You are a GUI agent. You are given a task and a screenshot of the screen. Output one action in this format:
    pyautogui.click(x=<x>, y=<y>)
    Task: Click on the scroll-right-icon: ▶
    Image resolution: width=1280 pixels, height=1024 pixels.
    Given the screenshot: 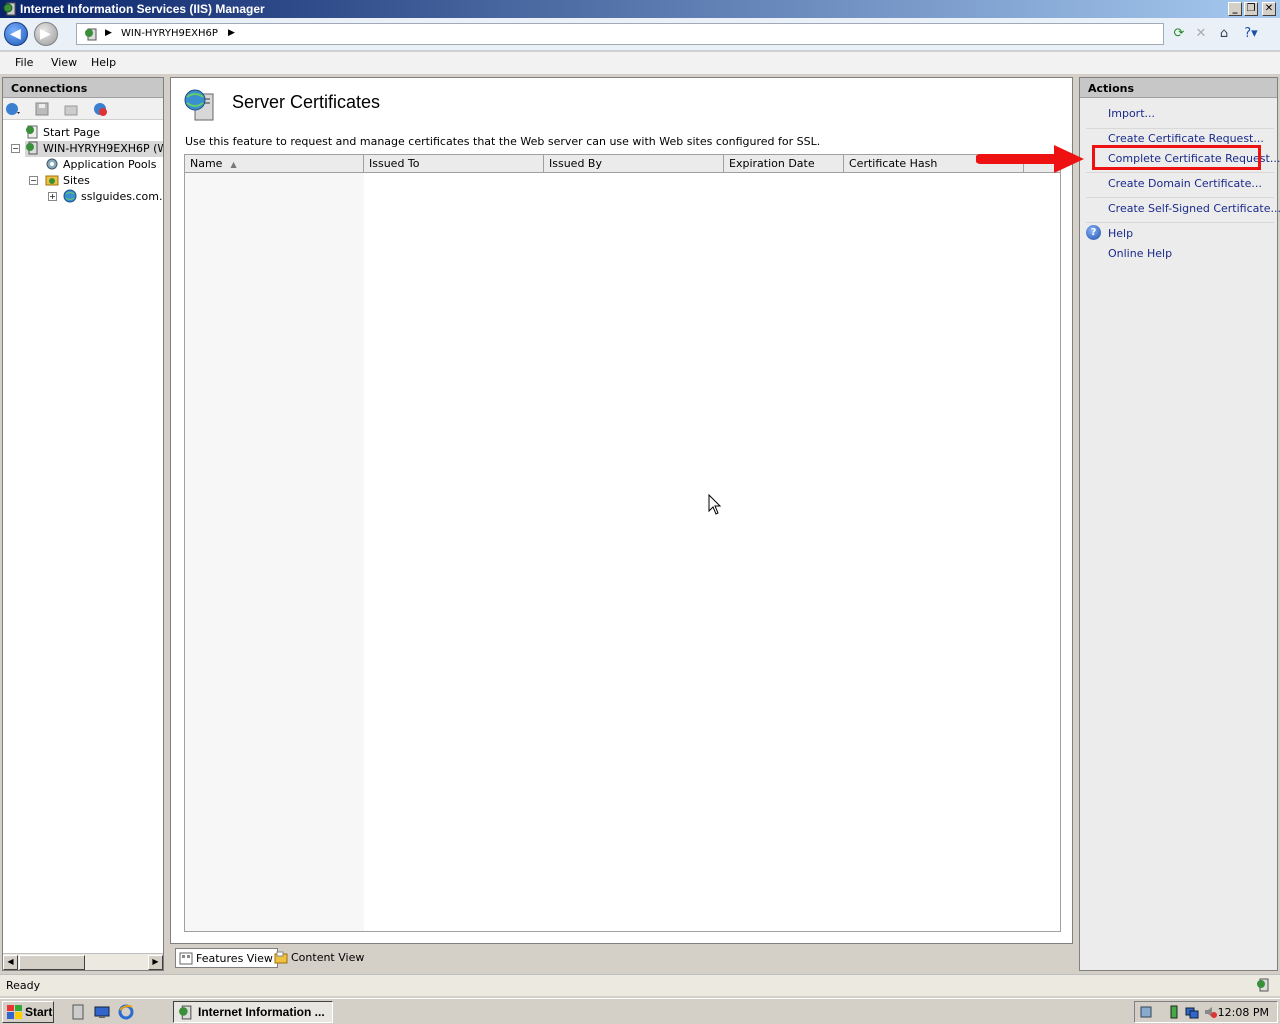 What is the action you would take?
    pyautogui.click(x=155, y=962)
    